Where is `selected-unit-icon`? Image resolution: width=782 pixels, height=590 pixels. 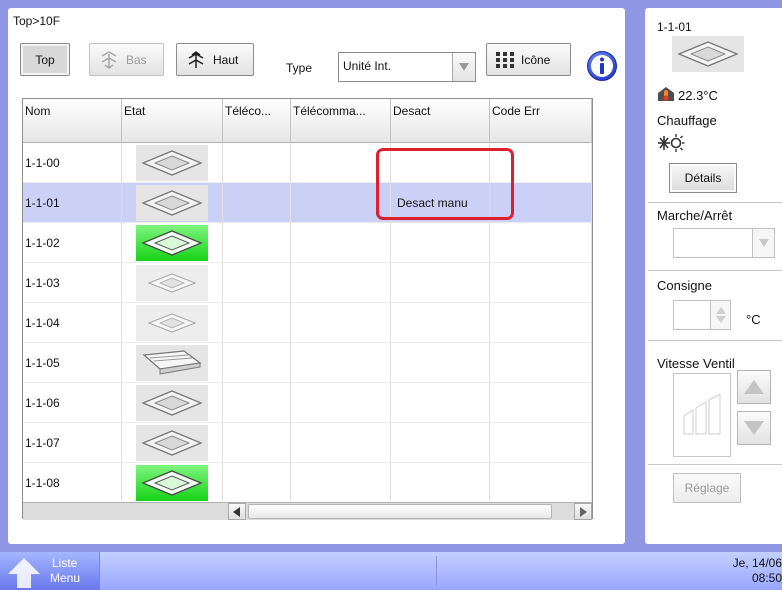 selected-unit-icon is located at coordinates (708, 54).